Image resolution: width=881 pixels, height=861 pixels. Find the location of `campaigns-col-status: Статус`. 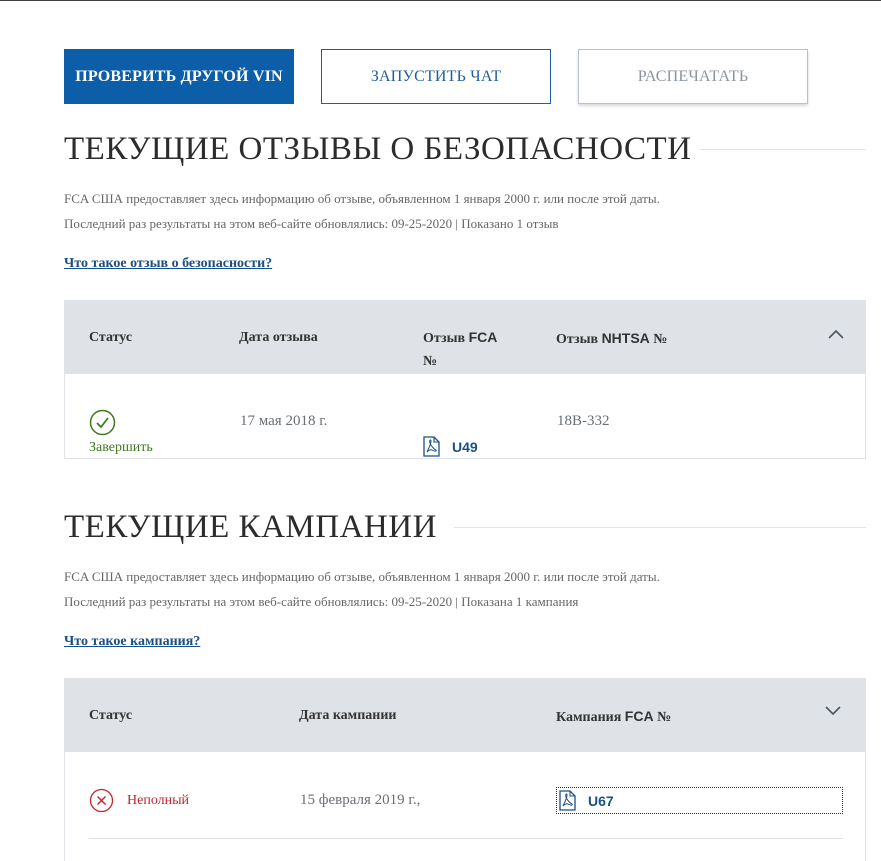

campaigns-col-status: Статус is located at coordinates (111, 715).